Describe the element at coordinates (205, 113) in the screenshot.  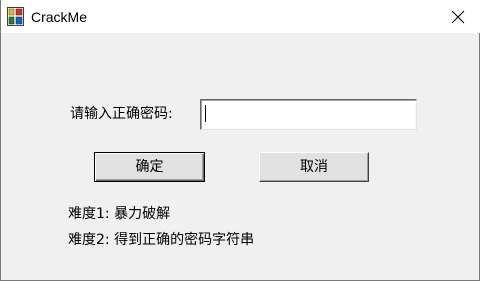
I see `text-caret` at that location.